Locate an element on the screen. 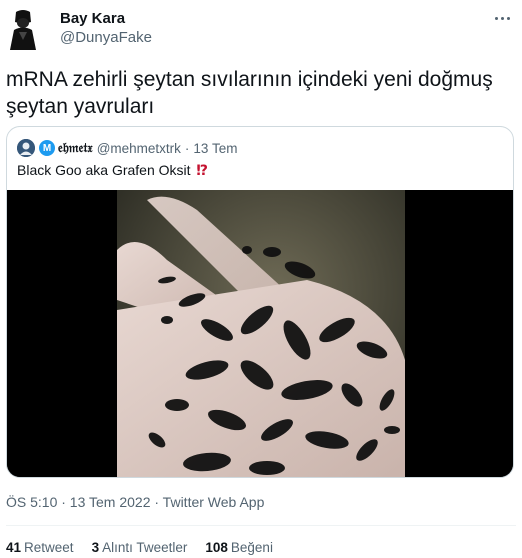 The image size is (522, 558). quoted-avatar is located at coordinates (26, 148).